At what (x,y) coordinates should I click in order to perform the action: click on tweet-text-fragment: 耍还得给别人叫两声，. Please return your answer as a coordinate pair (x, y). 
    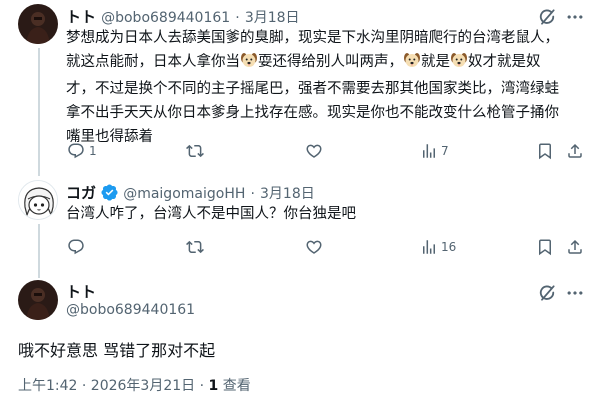
    Looking at the image, I should click on (330, 62).